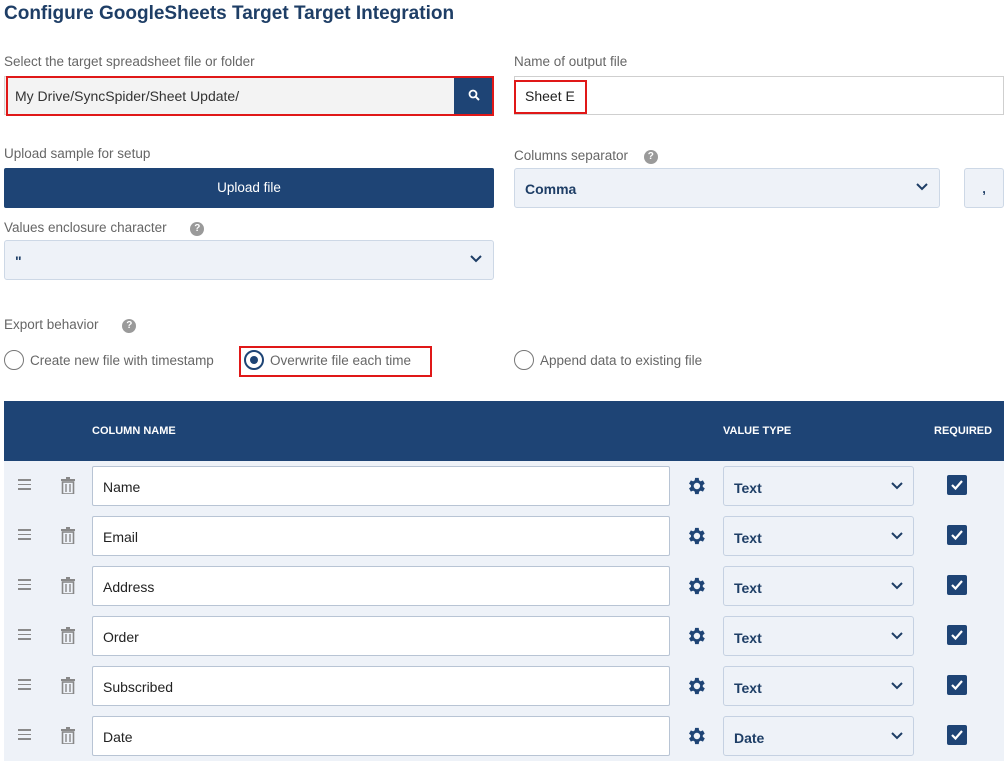 The image size is (1004, 773). I want to click on column-name-input: Address, so click(381, 586).